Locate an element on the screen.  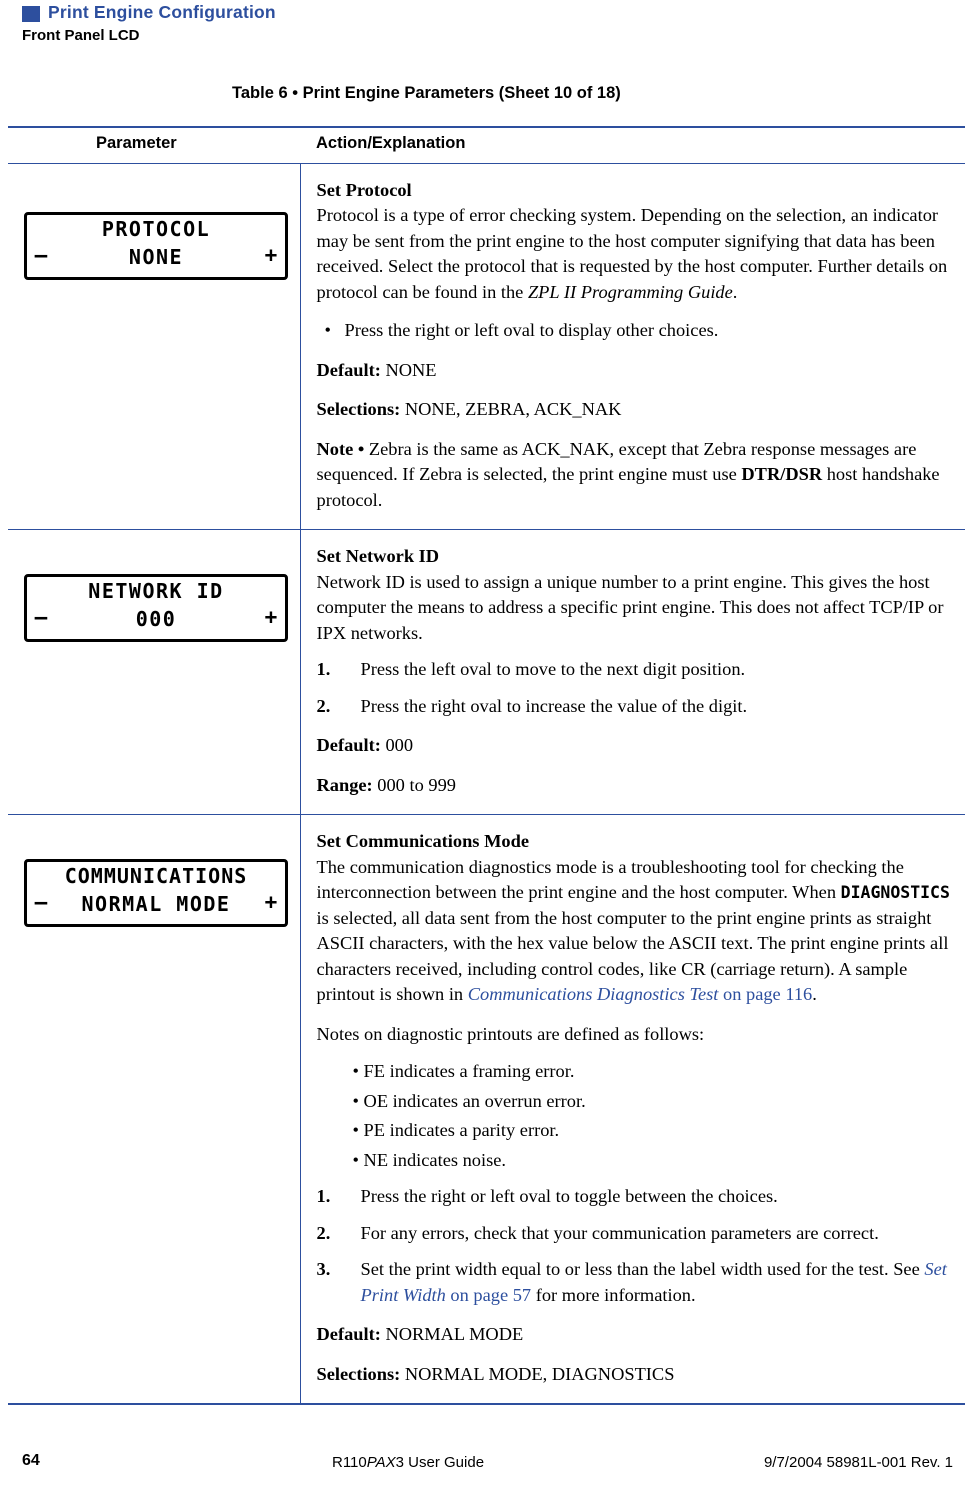
cross-reference-page: on page 57 is located at coordinates (488, 1295).